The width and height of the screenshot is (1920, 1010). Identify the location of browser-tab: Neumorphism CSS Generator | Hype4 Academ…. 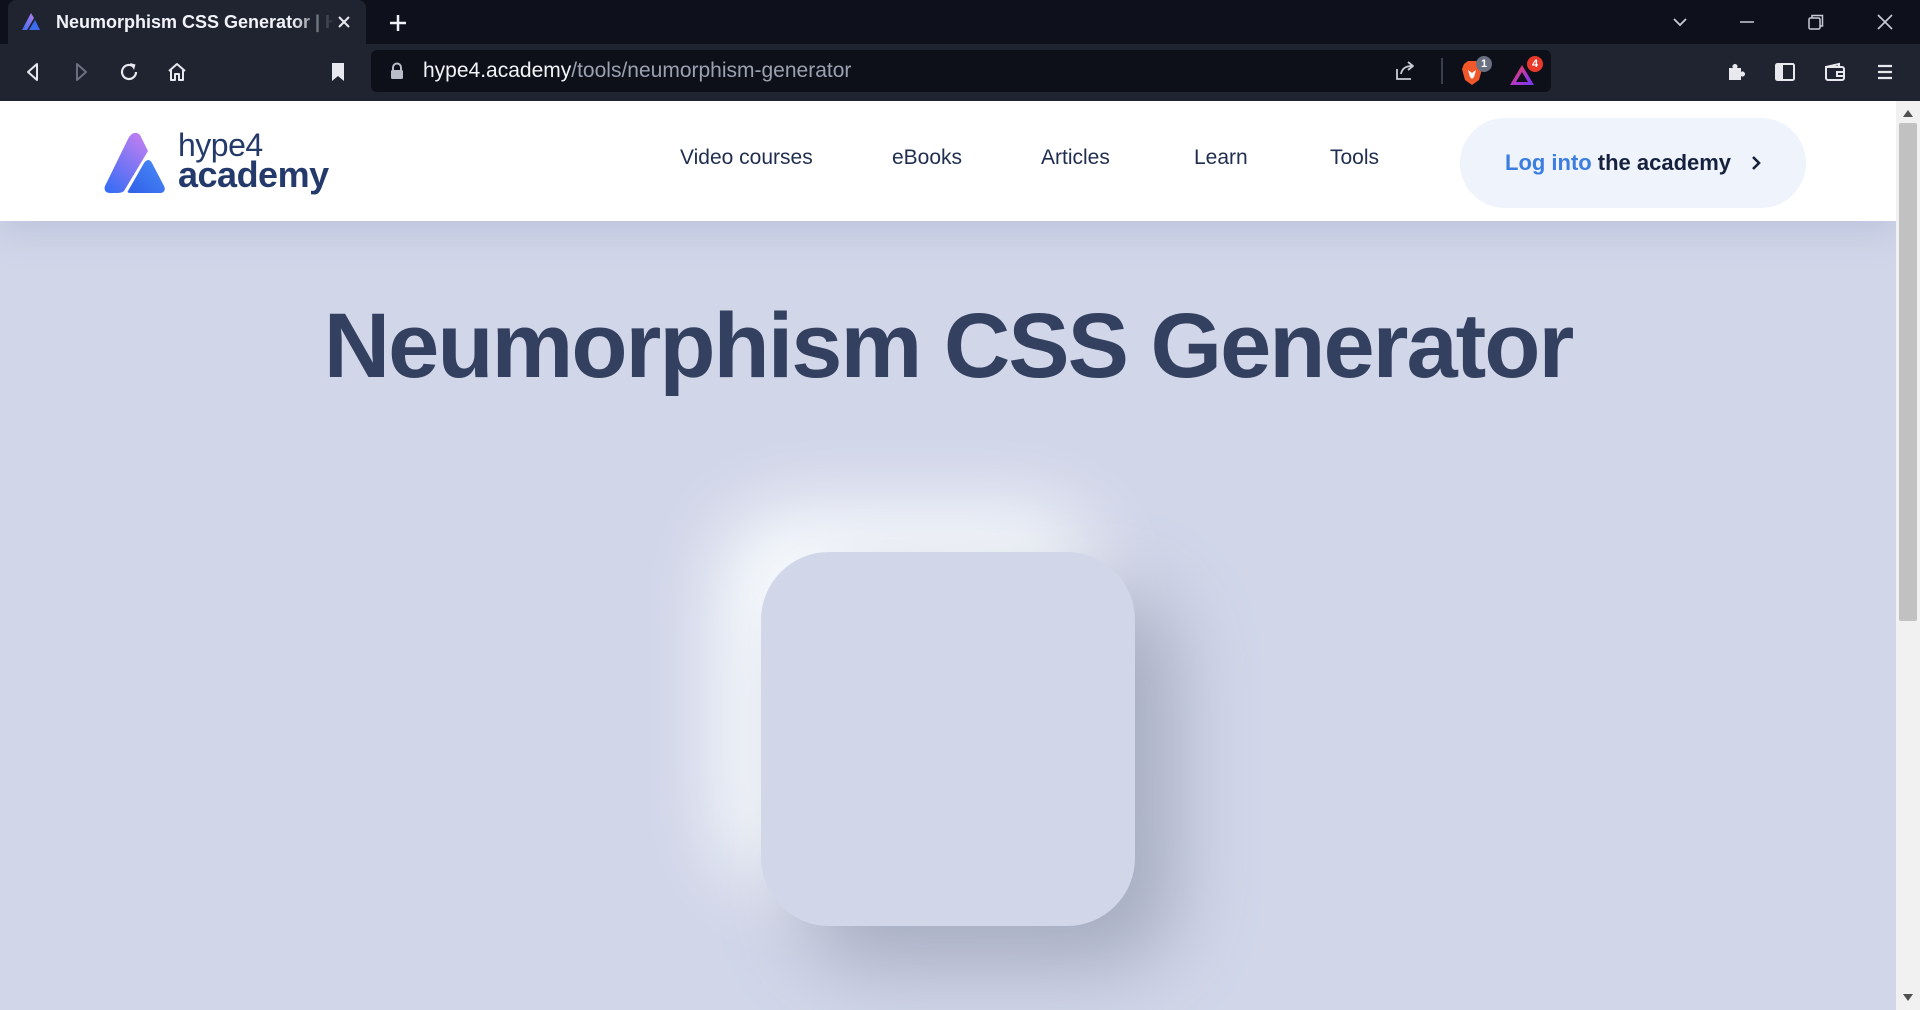
(187, 22).